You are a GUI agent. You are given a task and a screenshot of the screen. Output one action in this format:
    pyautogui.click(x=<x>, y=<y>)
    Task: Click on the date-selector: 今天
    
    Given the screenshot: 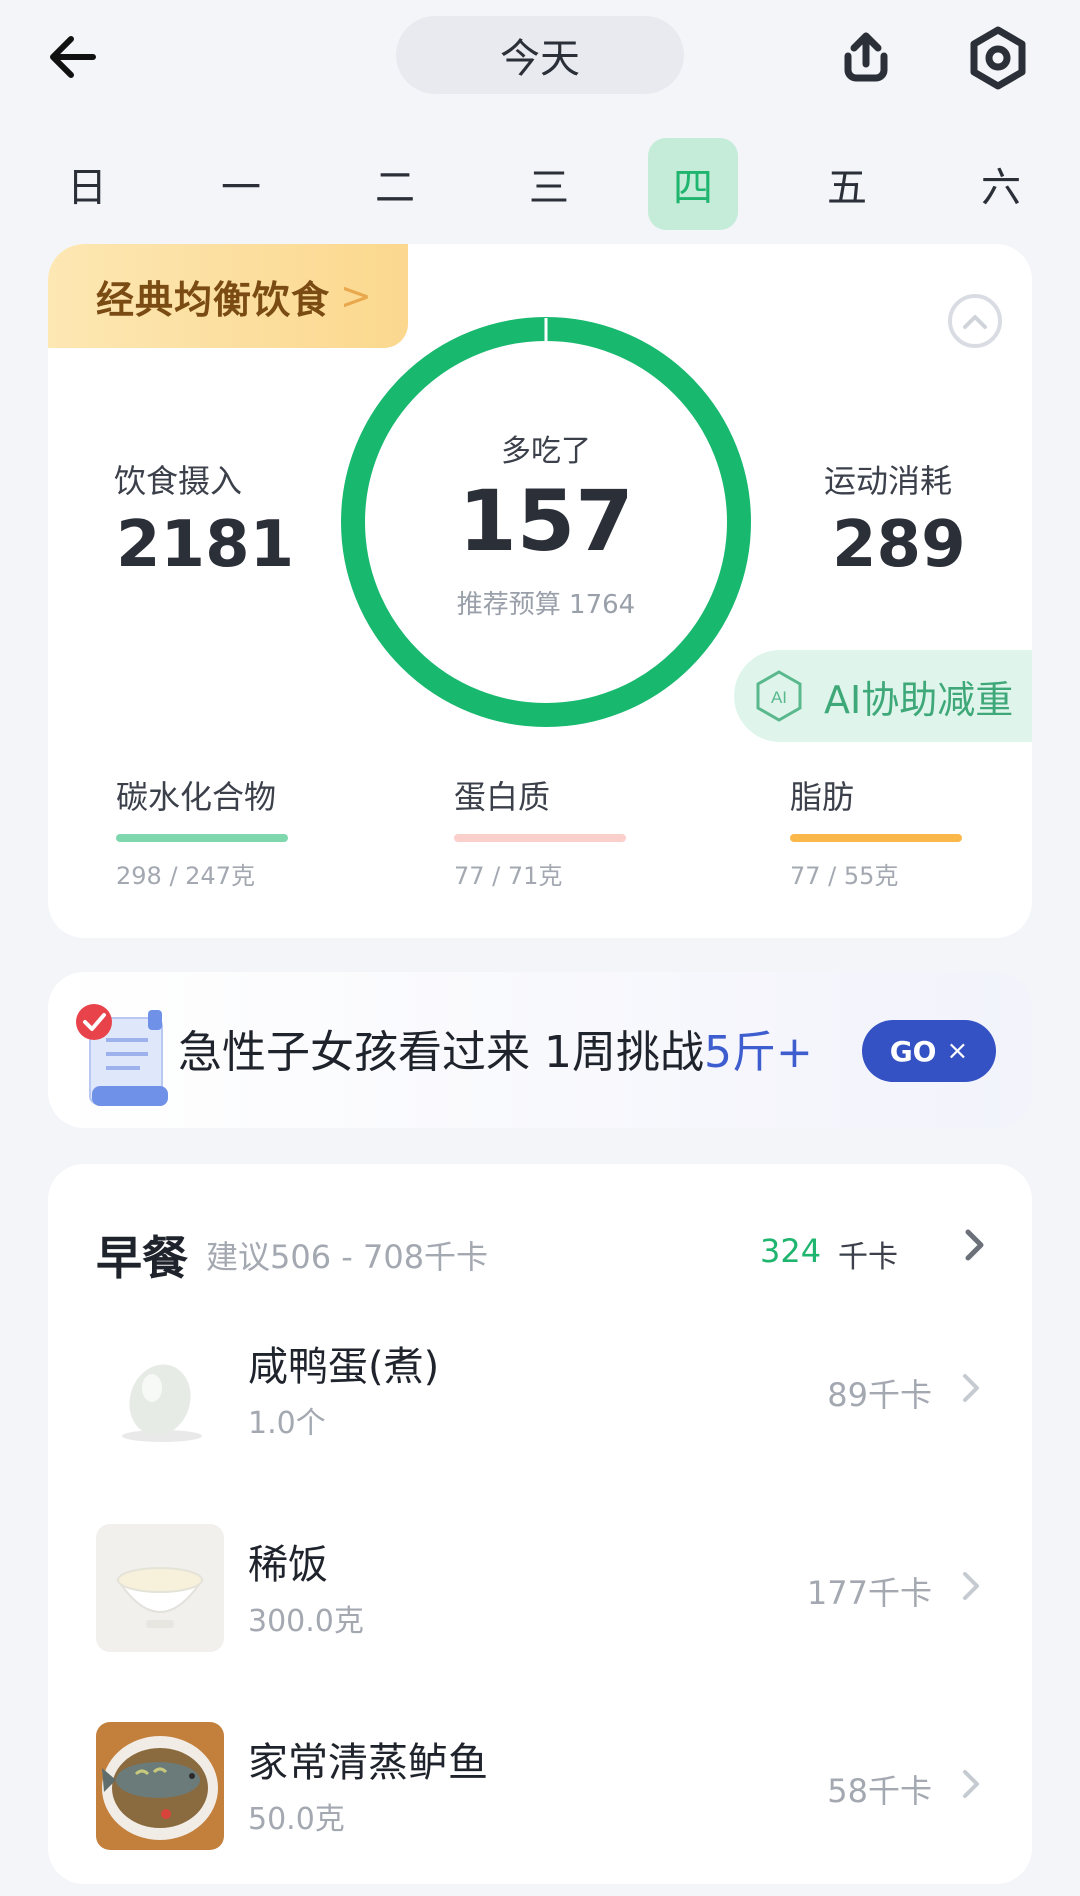 What is the action you would take?
    pyautogui.click(x=540, y=55)
    